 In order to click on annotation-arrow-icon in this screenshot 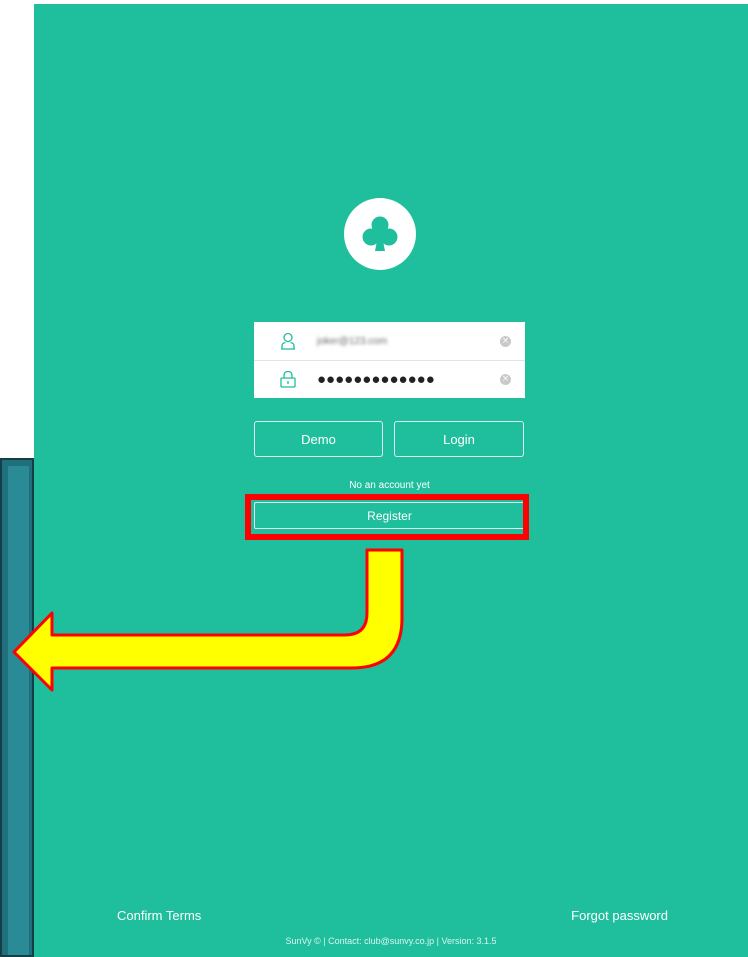, I will do `click(208, 620)`.